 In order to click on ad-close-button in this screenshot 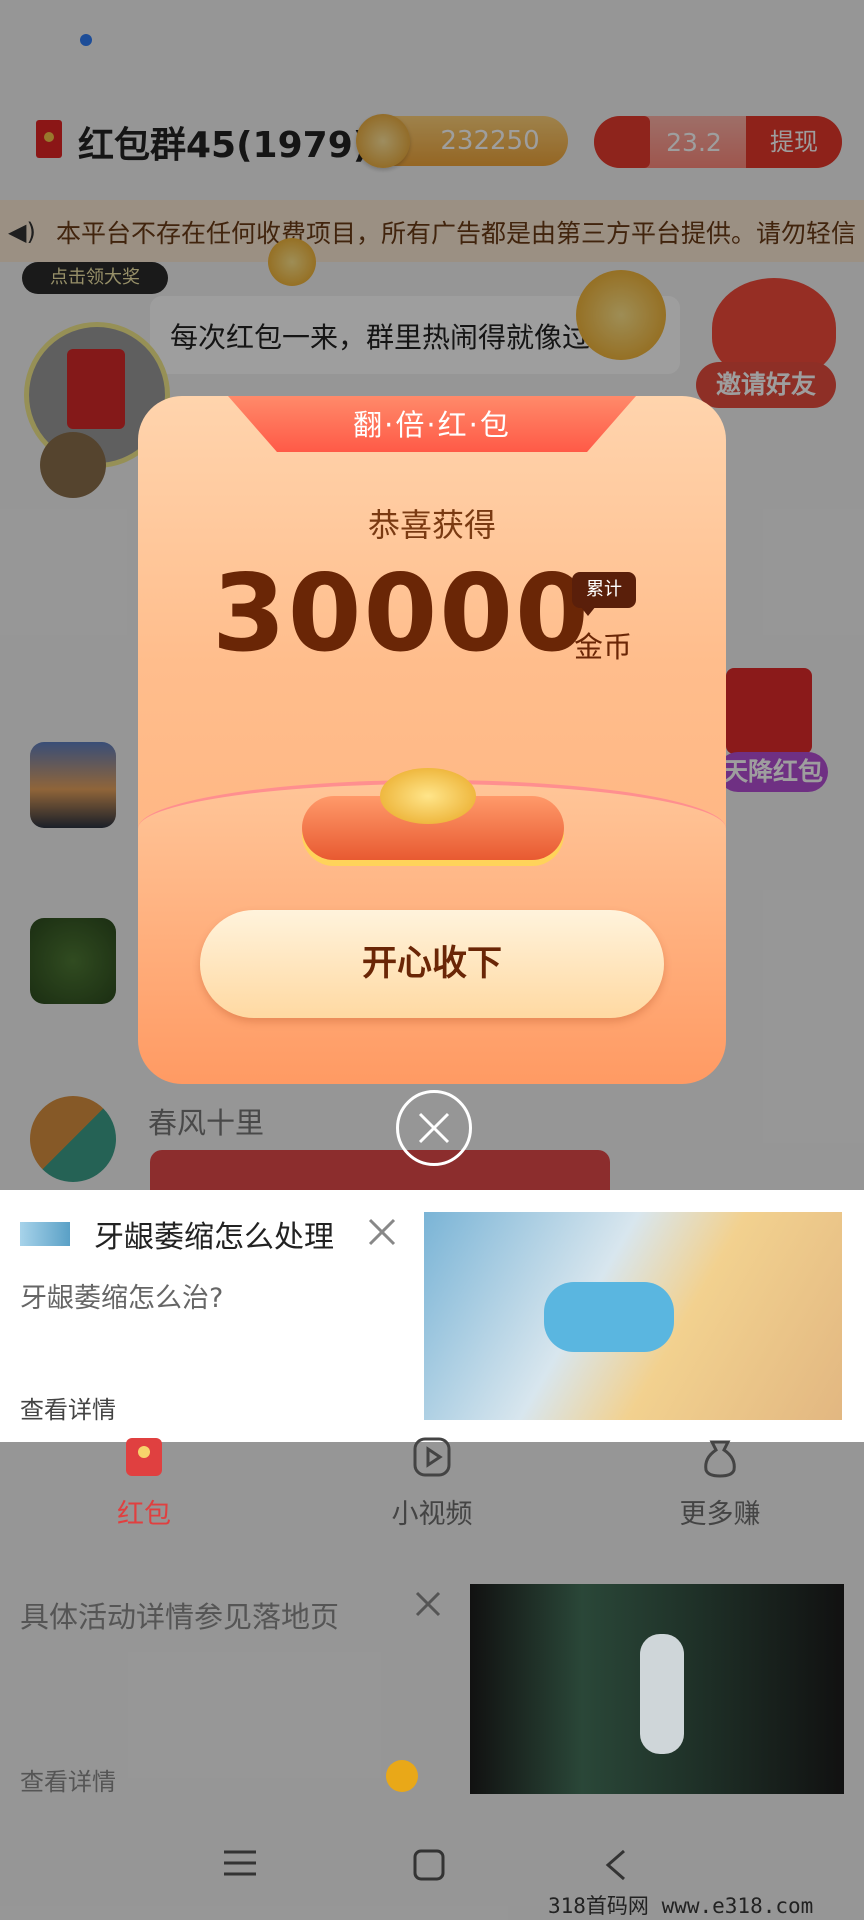, I will do `click(382, 1234)`.